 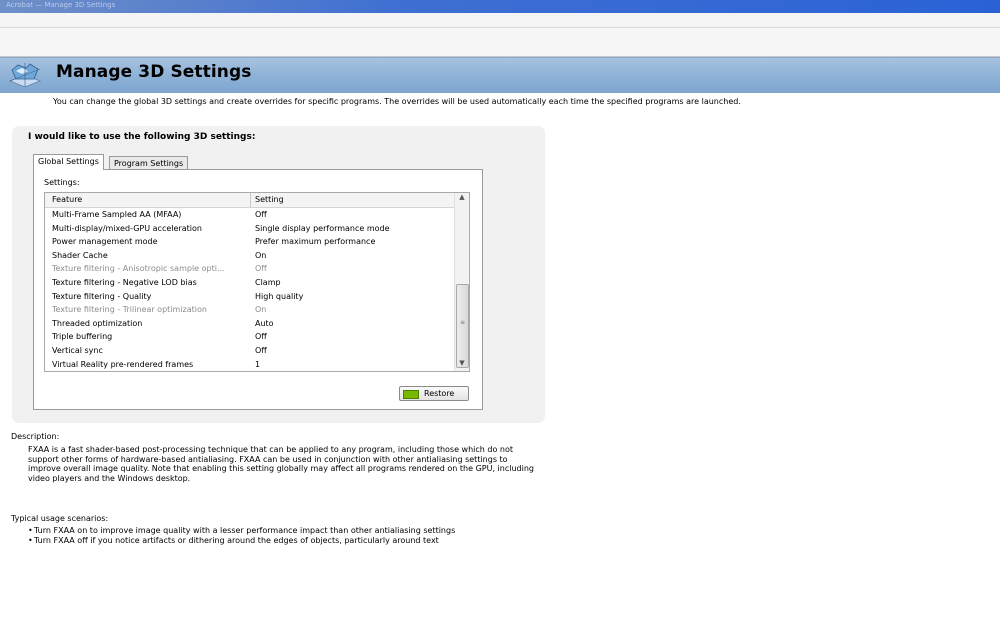 I want to click on tab-global-settings: Global Settings, so click(x=68, y=162).